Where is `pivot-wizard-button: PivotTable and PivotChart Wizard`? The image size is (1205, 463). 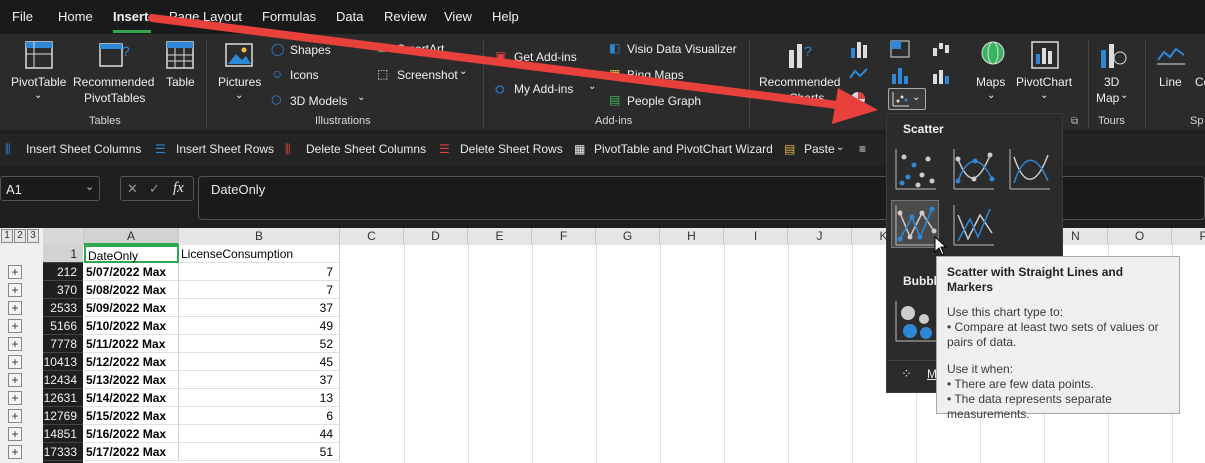 pivot-wizard-button: PivotTable and PivotChart Wizard is located at coordinates (683, 149).